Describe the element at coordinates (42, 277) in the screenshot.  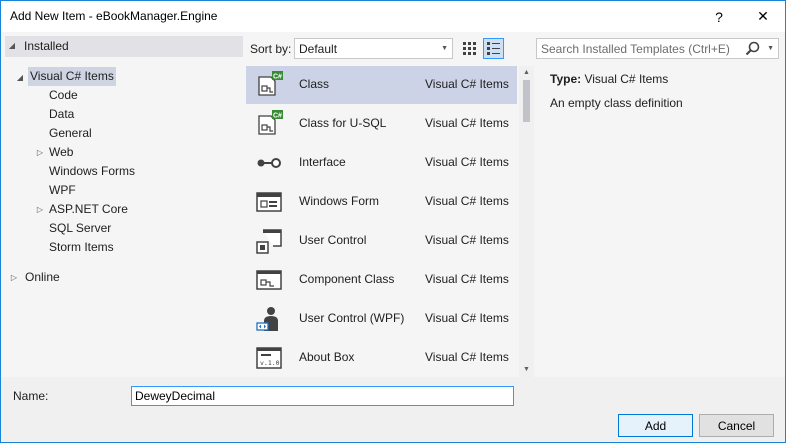
I see `tree-item-online: Online` at that location.